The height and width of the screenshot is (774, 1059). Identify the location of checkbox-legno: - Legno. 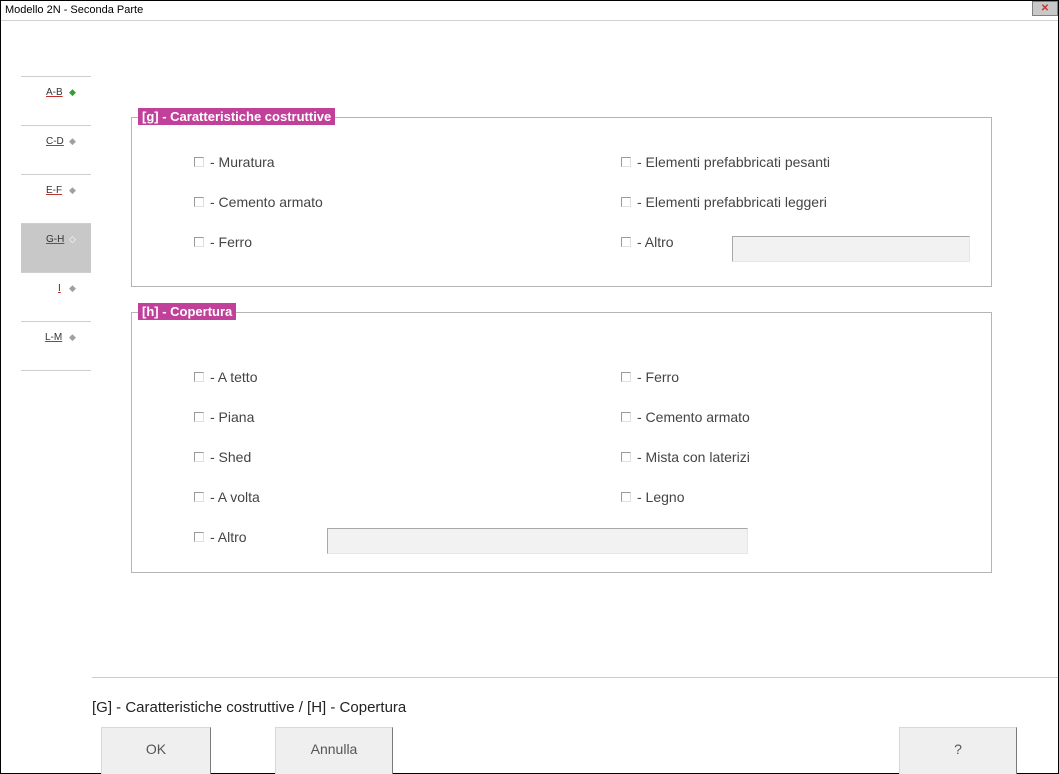
(652, 497).